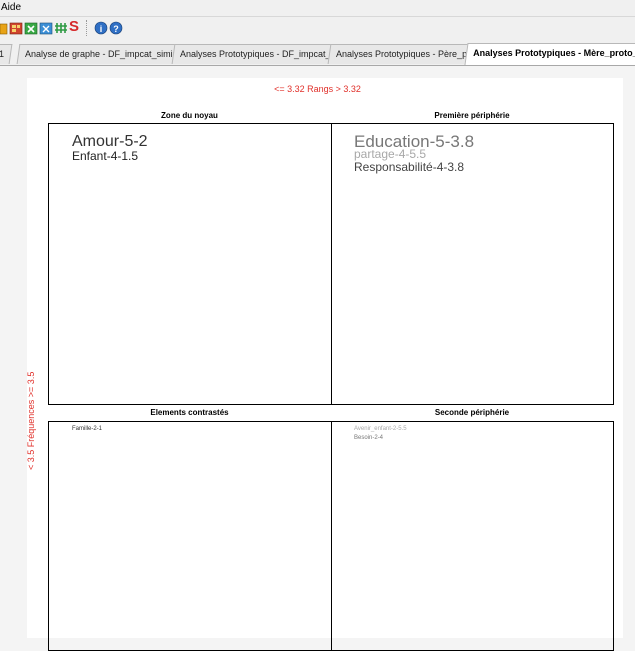 The height and width of the screenshot is (651, 635). I want to click on elements-contrastes-title: Elements contrastés, so click(189, 412).